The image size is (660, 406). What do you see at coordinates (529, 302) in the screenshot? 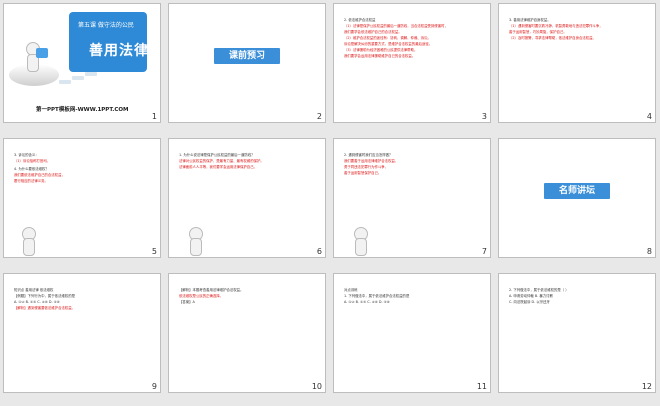
I see `slide-text-line: C. 向法院起诉 D. 以牙还牙` at bounding box center [529, 302].